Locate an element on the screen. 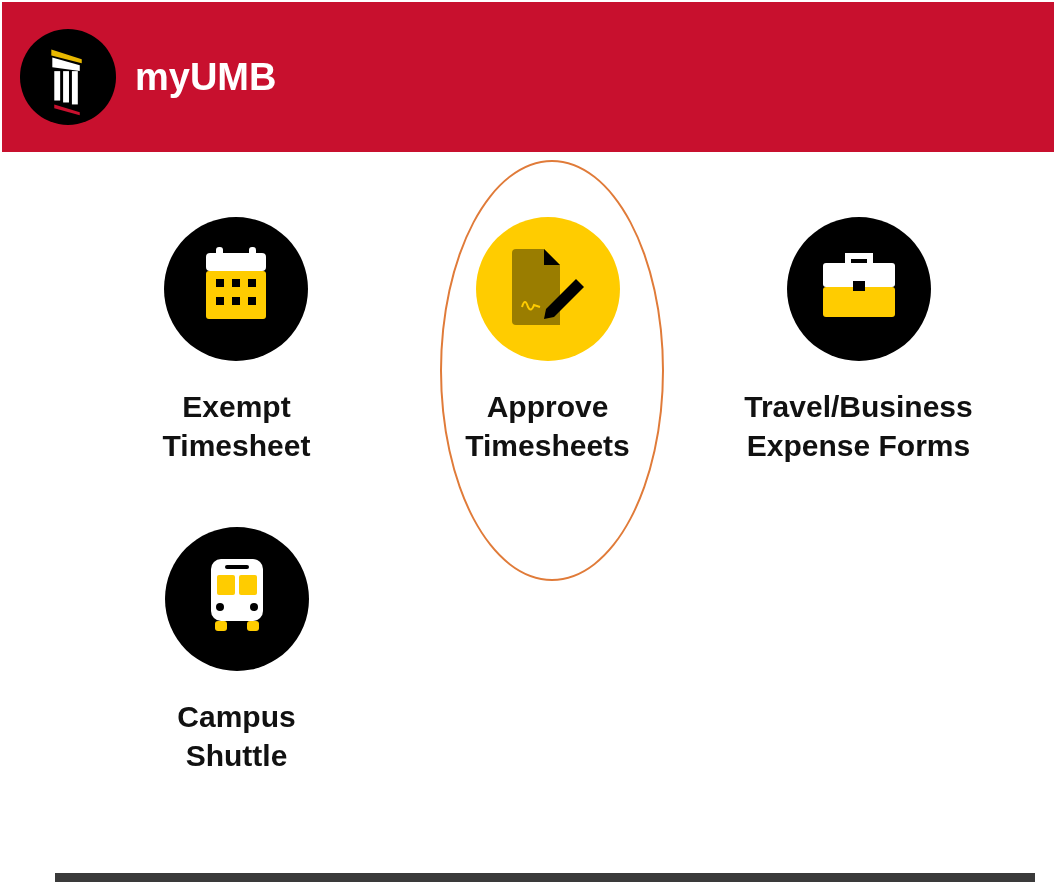 This screenshot has width=1054, height=882. app-tile-button: Campus Shuttle is located at coordinates (236, 651).